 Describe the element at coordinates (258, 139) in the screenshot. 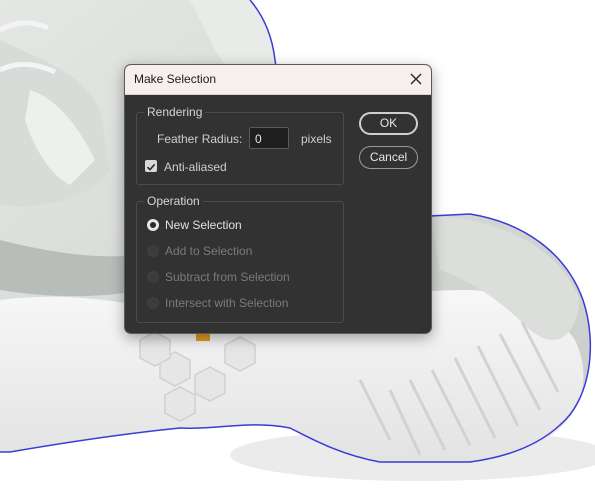

I see `feather-radius-value: 0` at that location.